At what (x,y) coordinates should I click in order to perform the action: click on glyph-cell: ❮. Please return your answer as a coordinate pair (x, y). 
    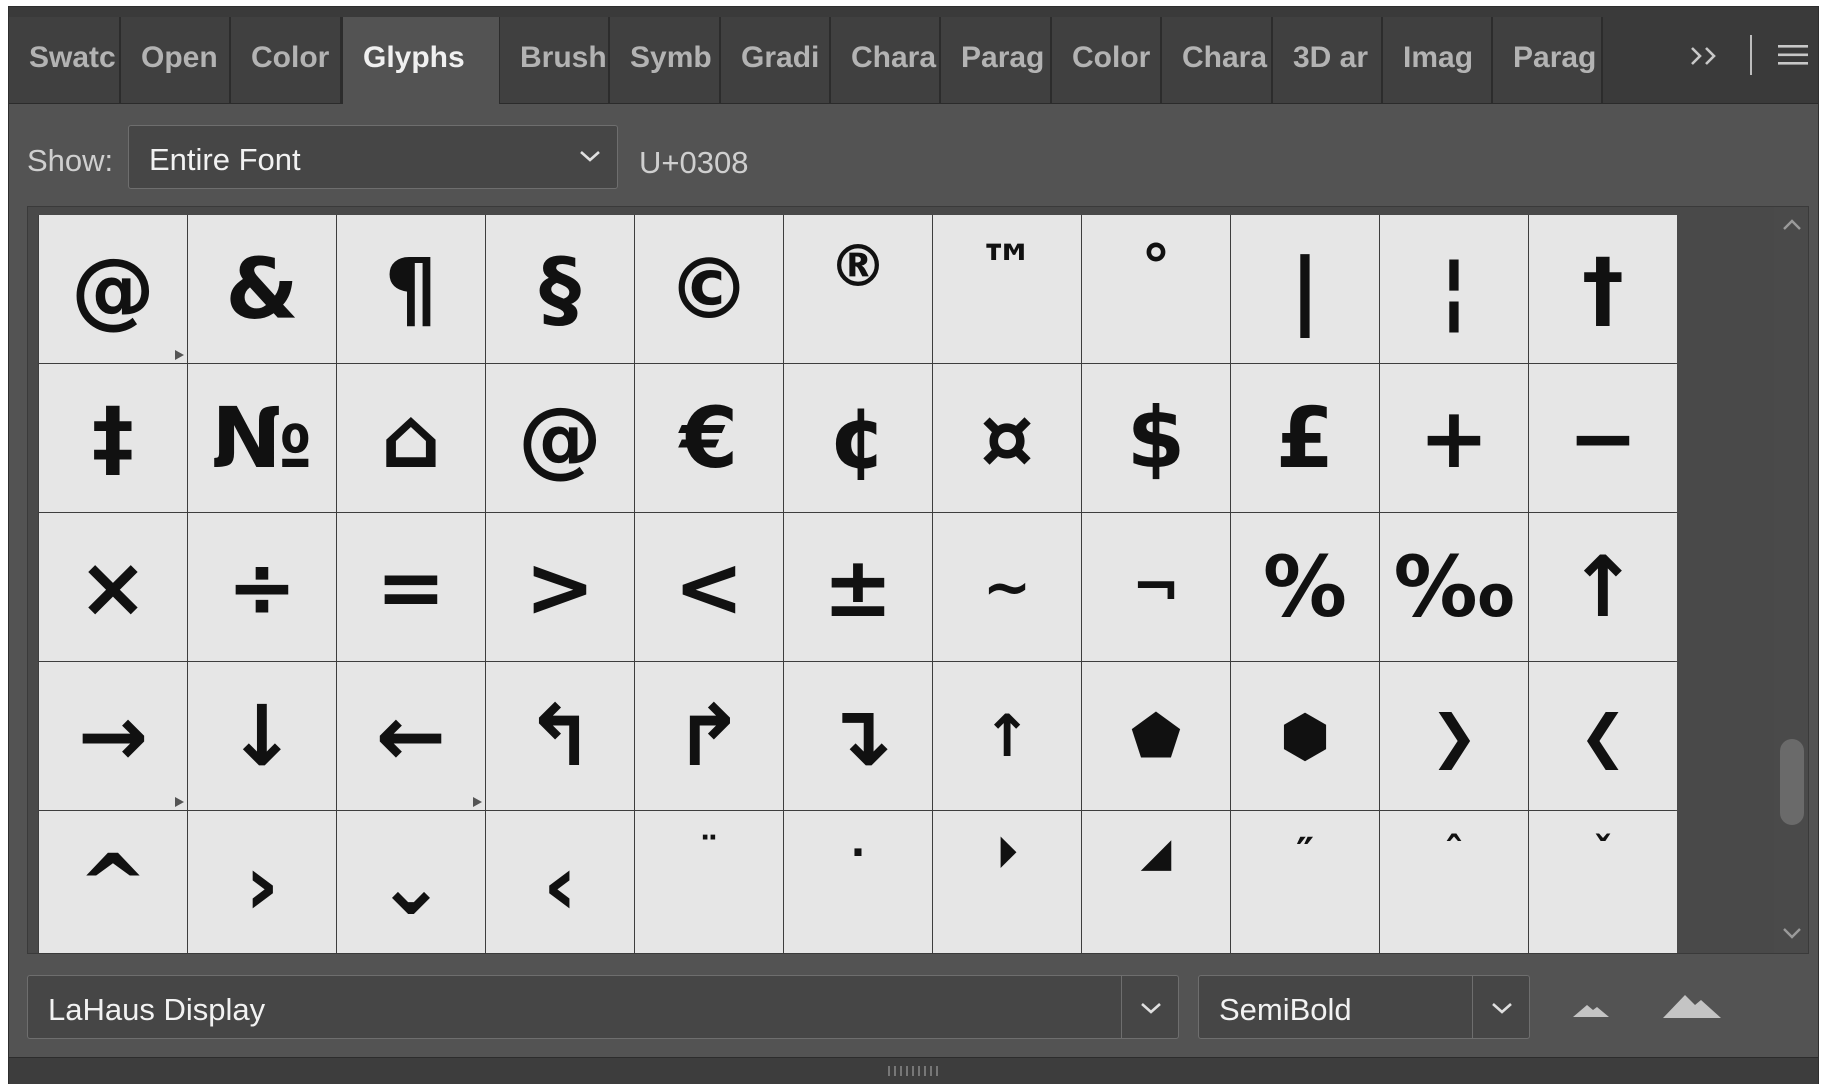
    Looking at the image, I should click on (1603, 736).